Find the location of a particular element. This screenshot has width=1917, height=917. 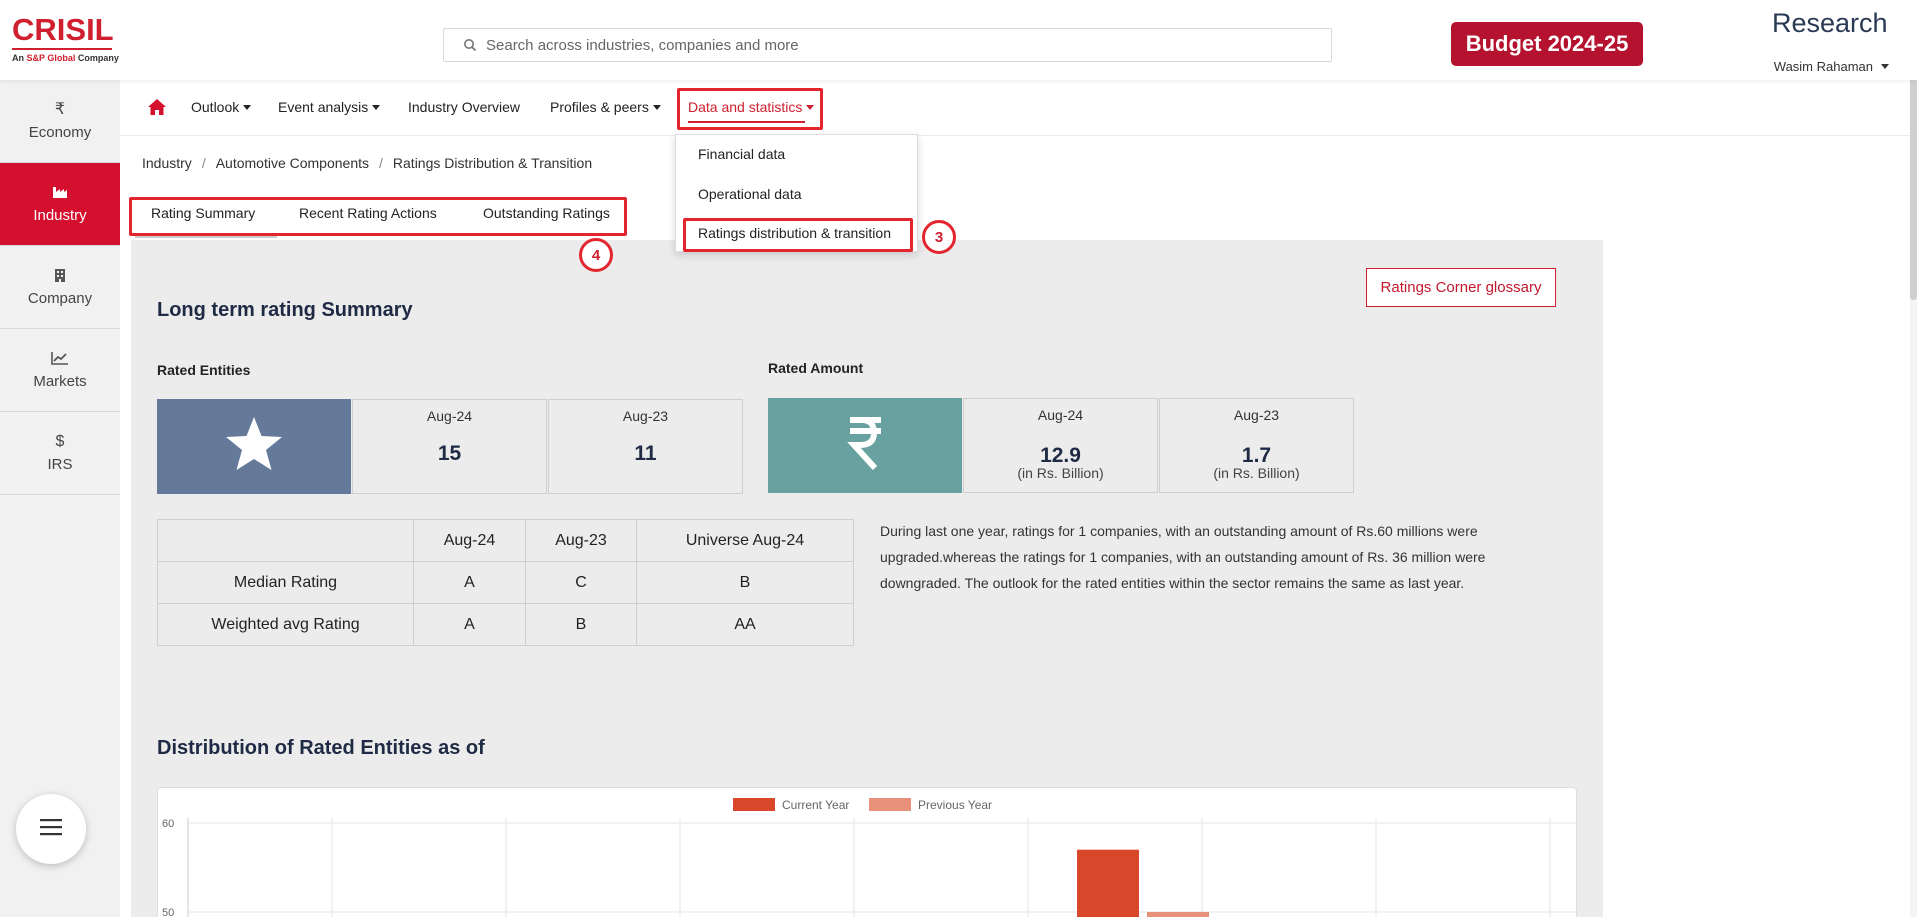

dropdown-item-financial-data: Financial data is located at coordinates (741, 154).